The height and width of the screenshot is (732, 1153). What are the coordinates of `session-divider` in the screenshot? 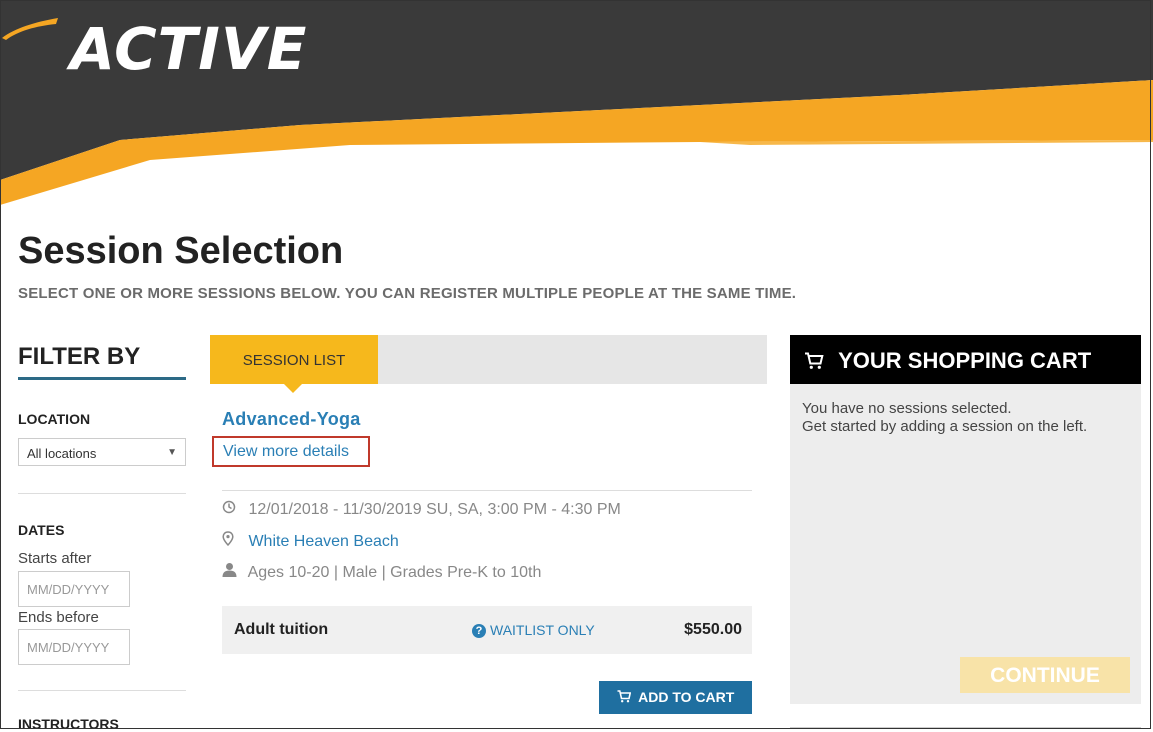 It's located at (487, 490).